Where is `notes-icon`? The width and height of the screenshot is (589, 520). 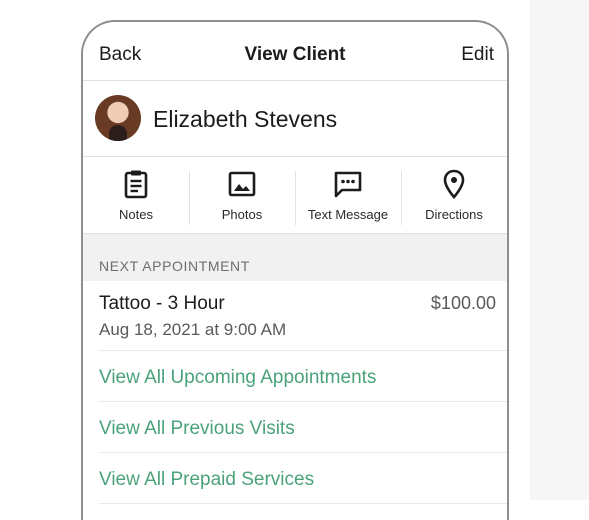
notes-icon is located at coordinates (136, 184).